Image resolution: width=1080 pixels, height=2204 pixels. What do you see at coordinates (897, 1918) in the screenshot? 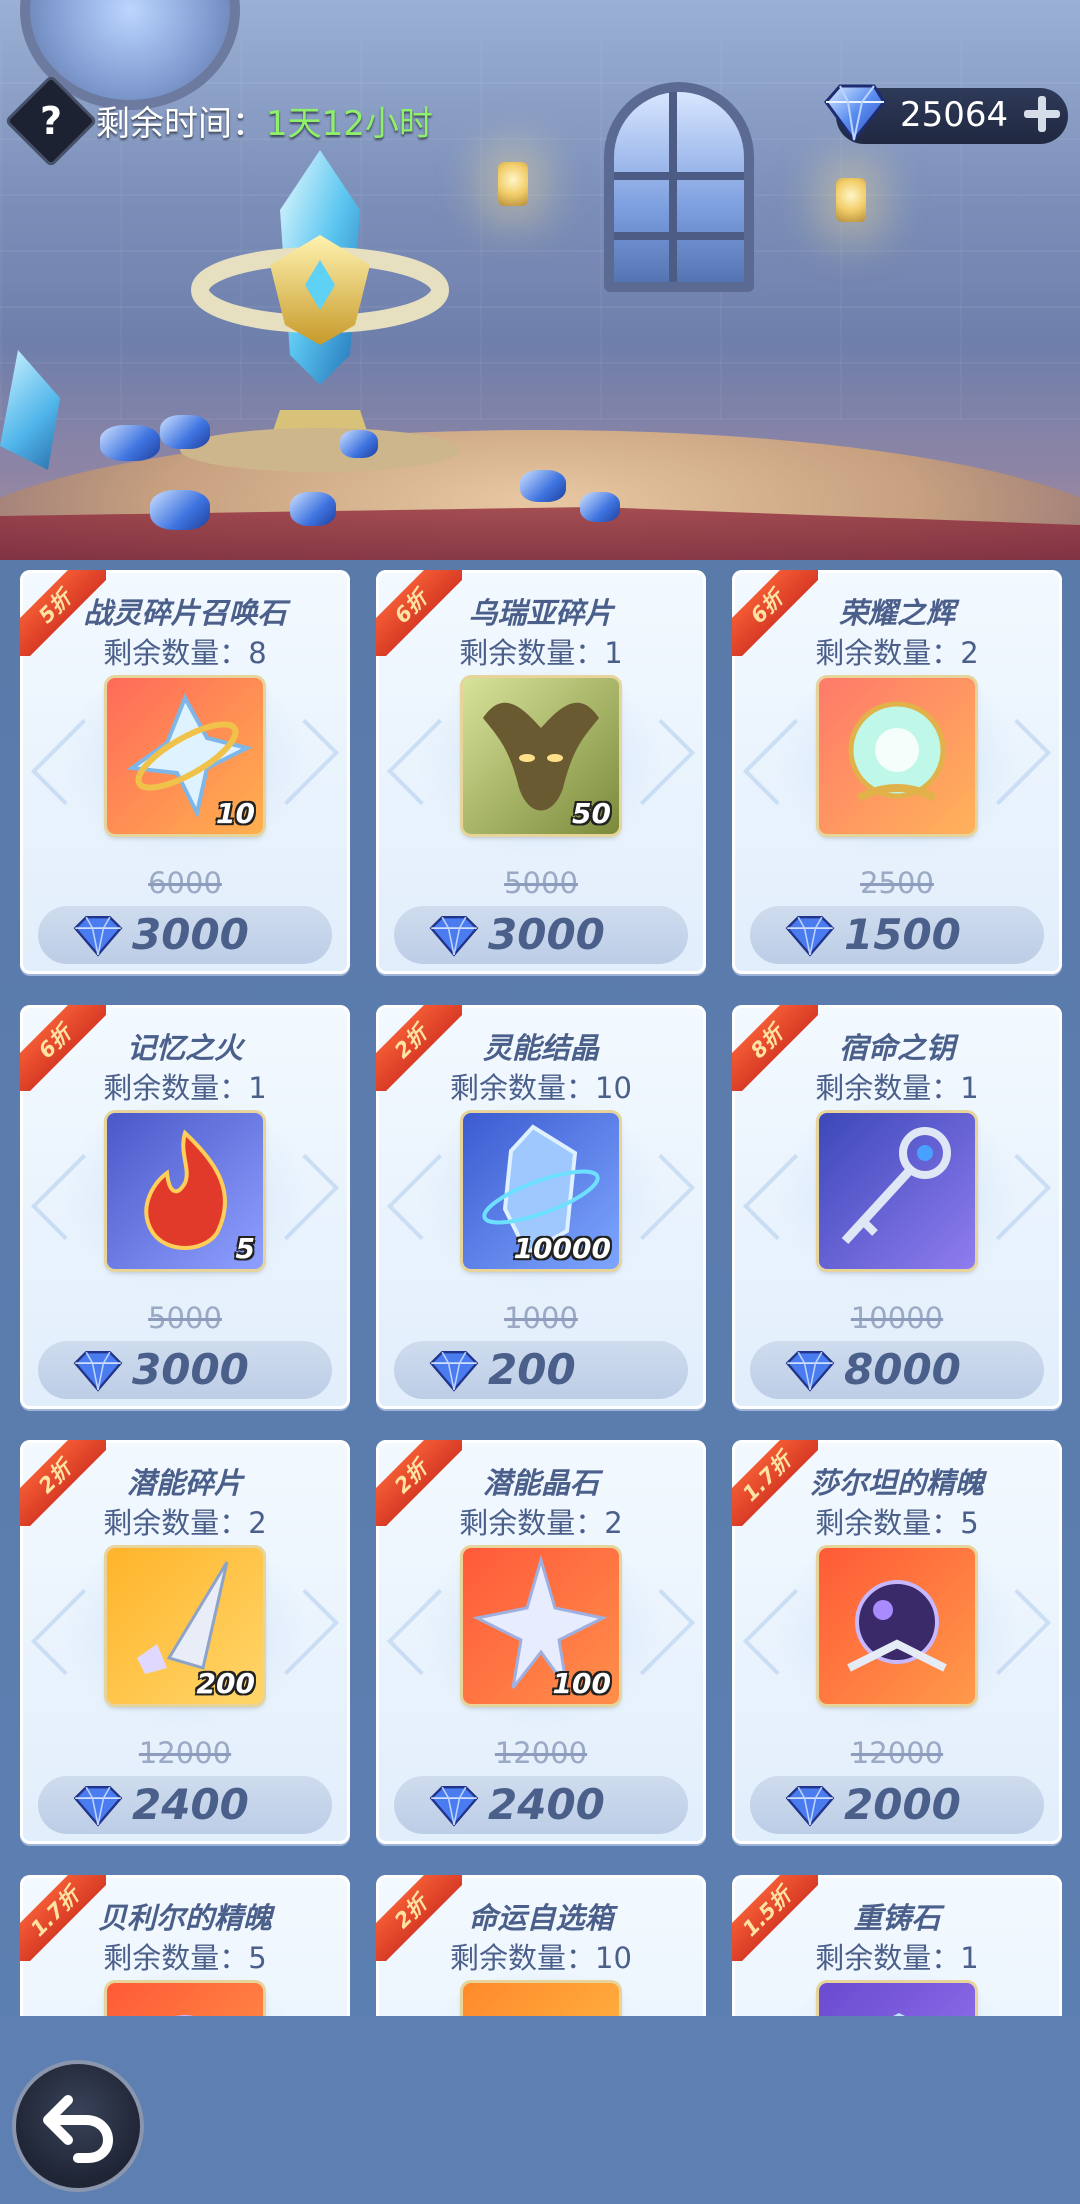
I see `item-name: 重铸石` at bounding box center [897, 1918].